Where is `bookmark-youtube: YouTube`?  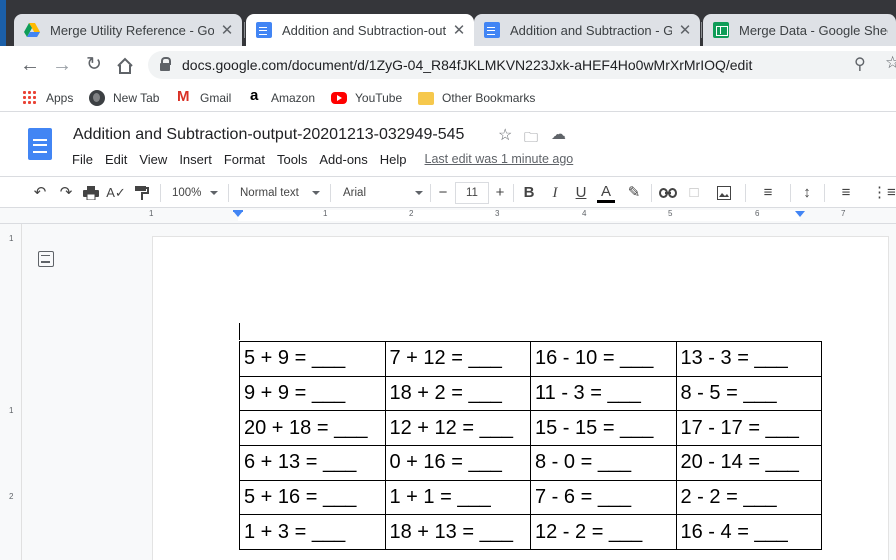 bookmark-youtube: YouTube is located at coordinates (366, 98).